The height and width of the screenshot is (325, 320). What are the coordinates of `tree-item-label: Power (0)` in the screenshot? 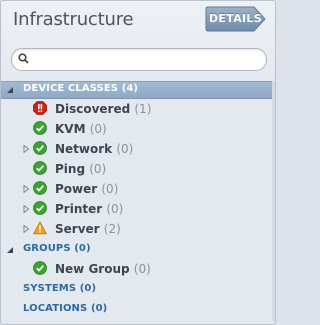 It's located at (86, 189).